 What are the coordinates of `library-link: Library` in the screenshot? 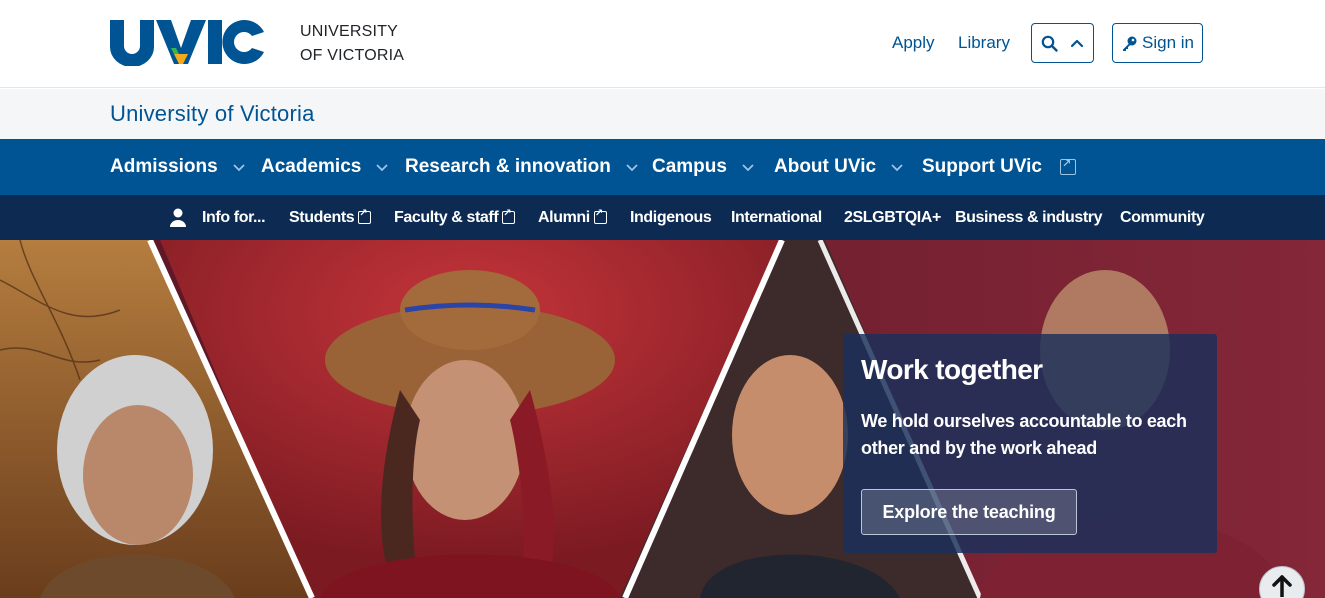 It's located at (984, 43).